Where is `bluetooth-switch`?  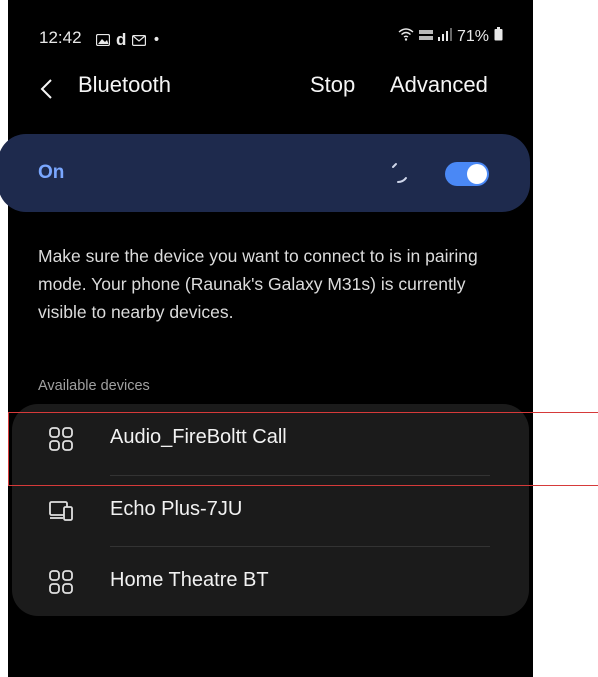 bluetooth-switch is located at coordinates (467, 174).